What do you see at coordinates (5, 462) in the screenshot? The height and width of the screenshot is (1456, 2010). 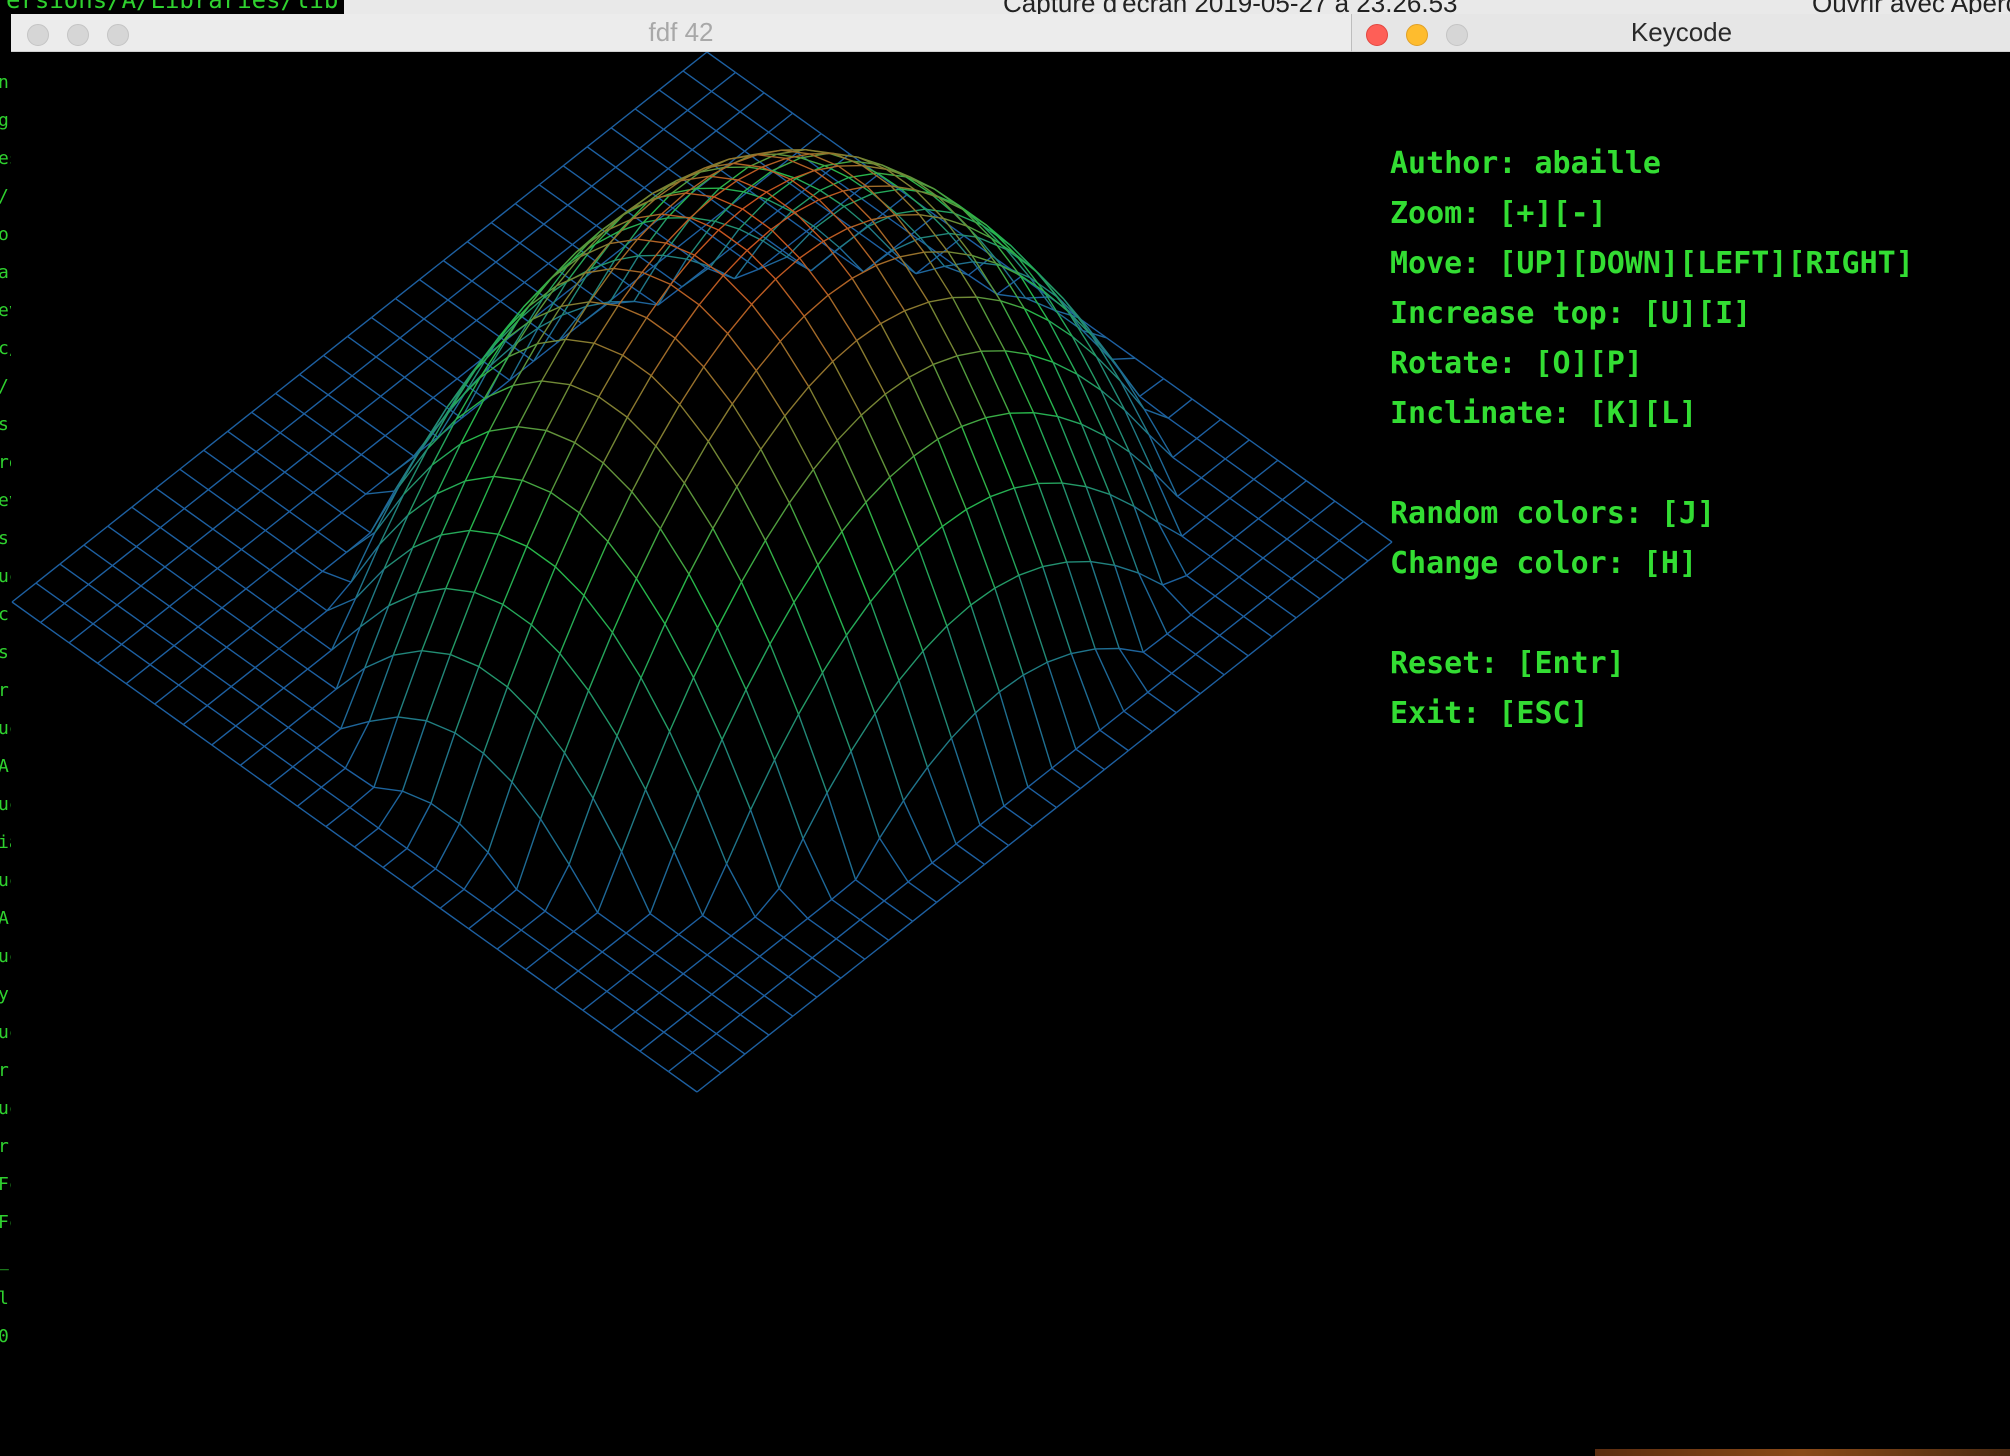 I see `terminal-line: re` at bounding box center [5, 462].